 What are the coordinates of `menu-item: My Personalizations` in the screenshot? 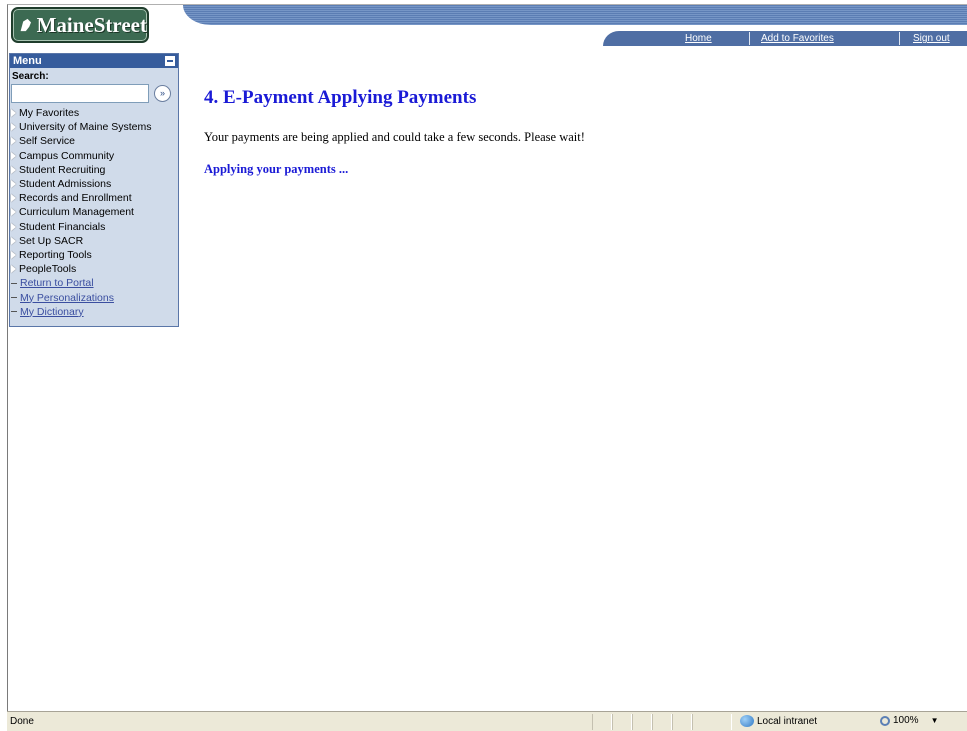 It's located at (94, 297).